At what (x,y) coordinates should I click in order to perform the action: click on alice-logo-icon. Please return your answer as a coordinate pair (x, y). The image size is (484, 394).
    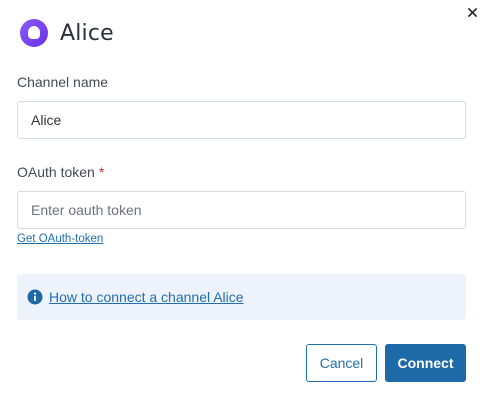
    Looking at the image, I should click on (34, 33).